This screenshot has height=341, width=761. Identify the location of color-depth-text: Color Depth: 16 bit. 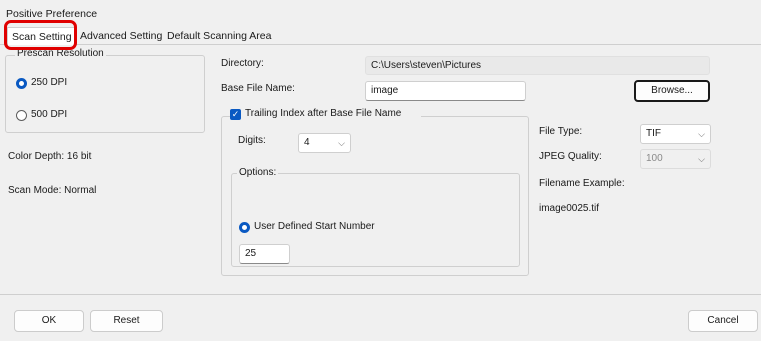
(50, 156).